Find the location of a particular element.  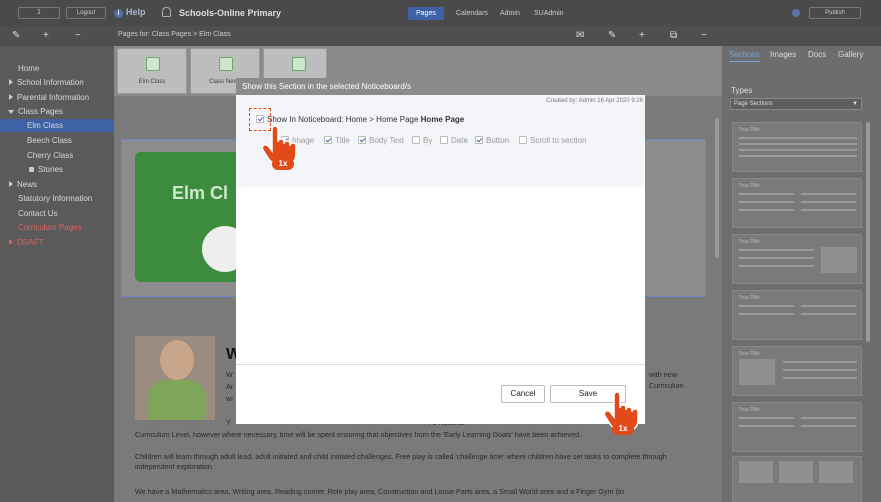

check-icon is located at coordinates (299, 64).